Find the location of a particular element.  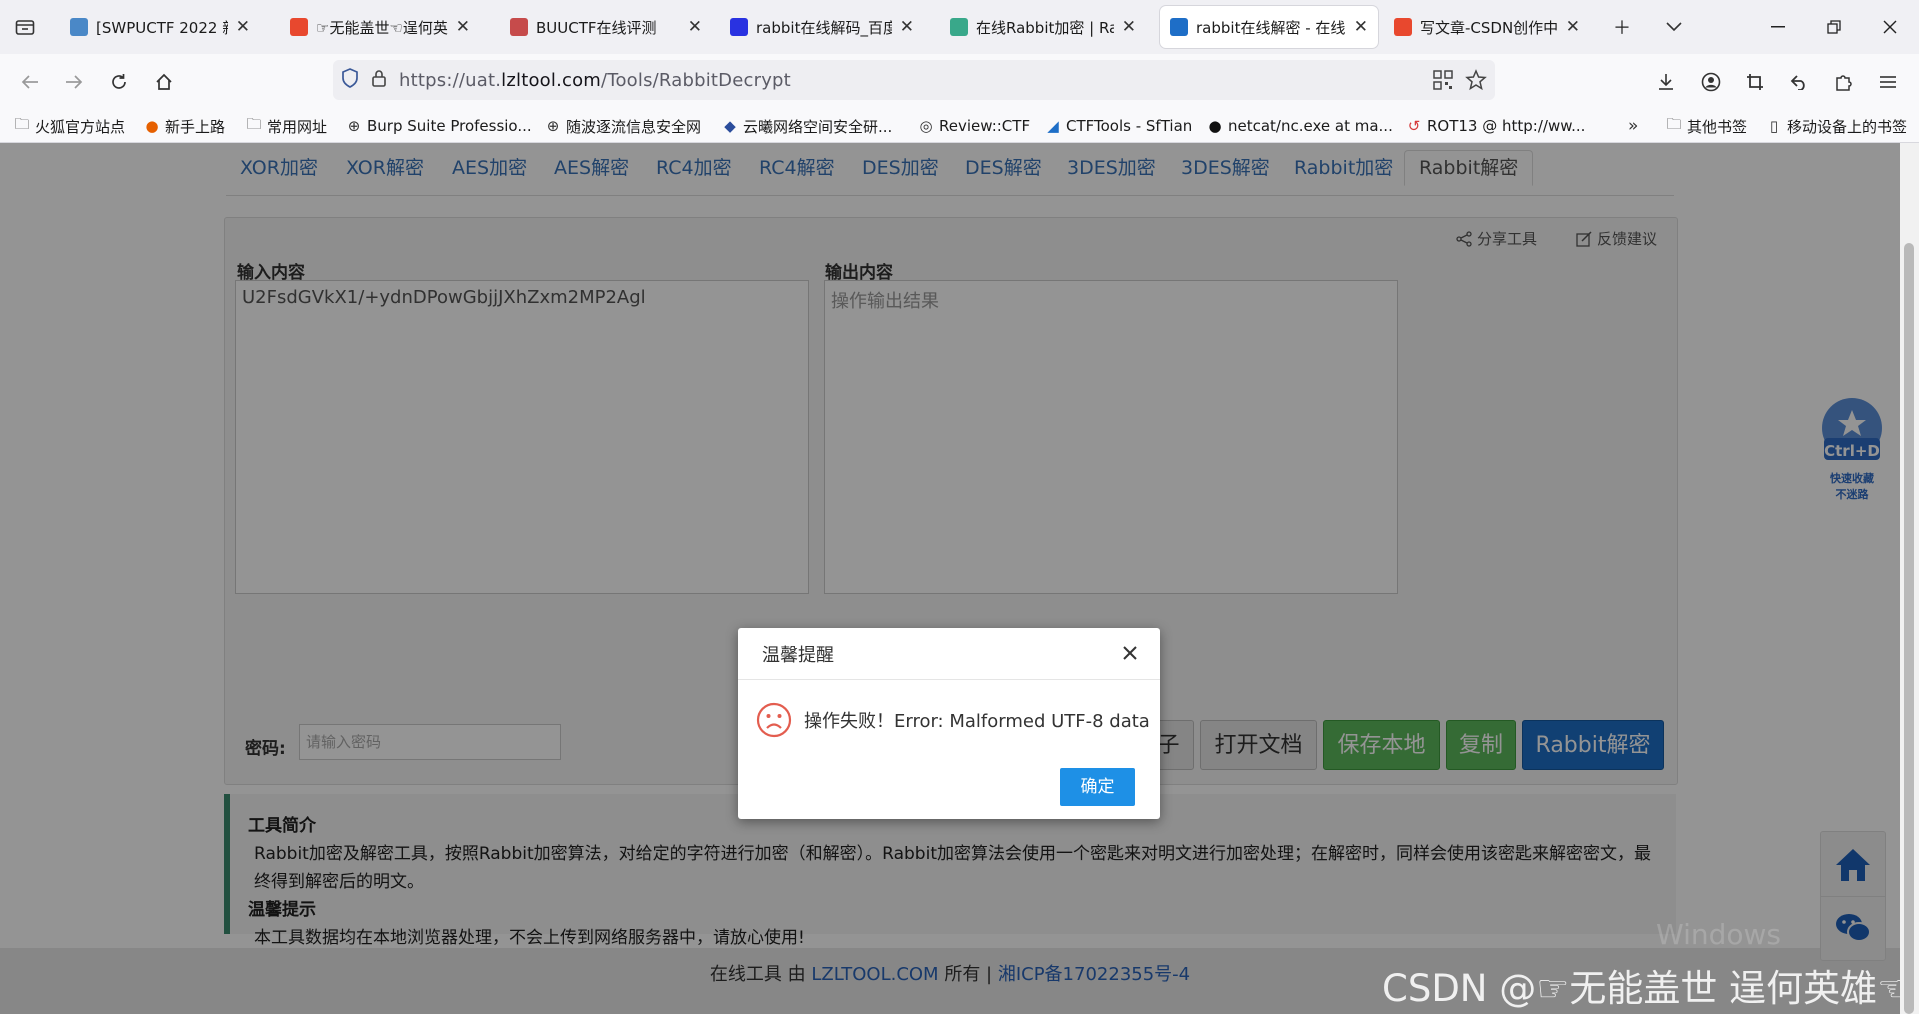

bookmark-label: 其他书签 is located at coordinates (1717, 126).